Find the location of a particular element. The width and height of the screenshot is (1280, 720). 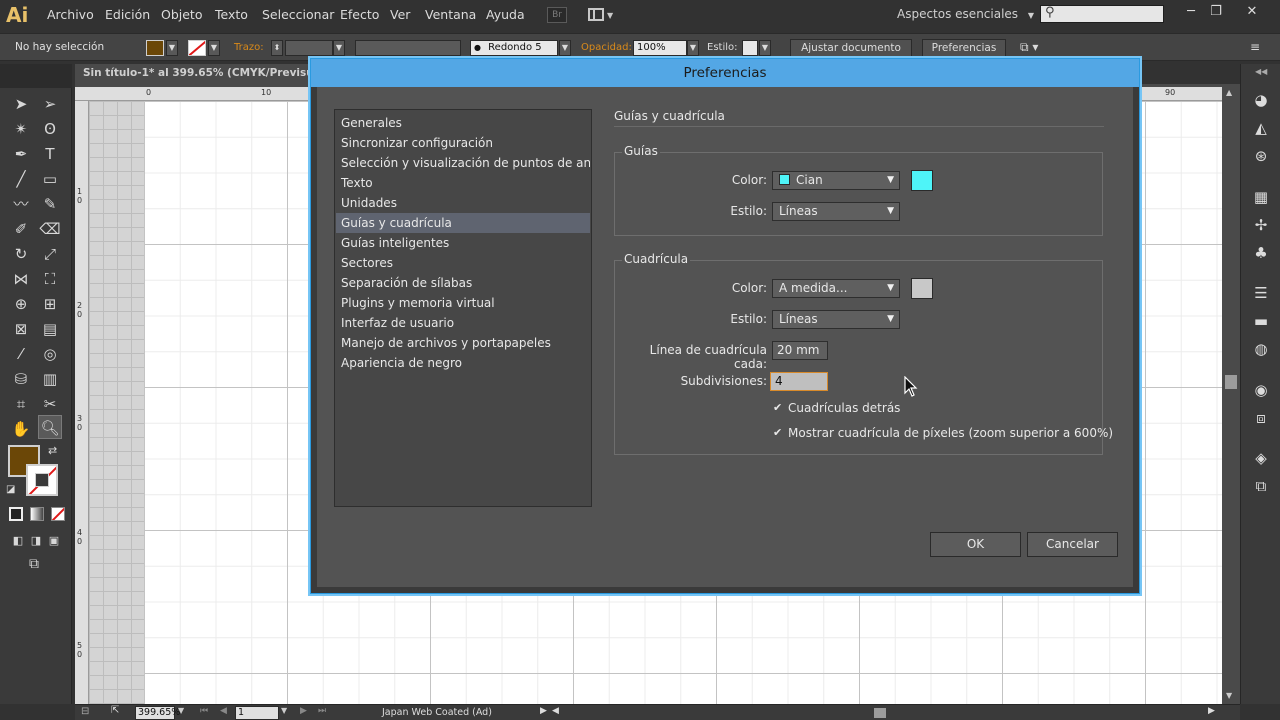

swap-colors-icon: ⇄ is located at coordinates (52, 450).